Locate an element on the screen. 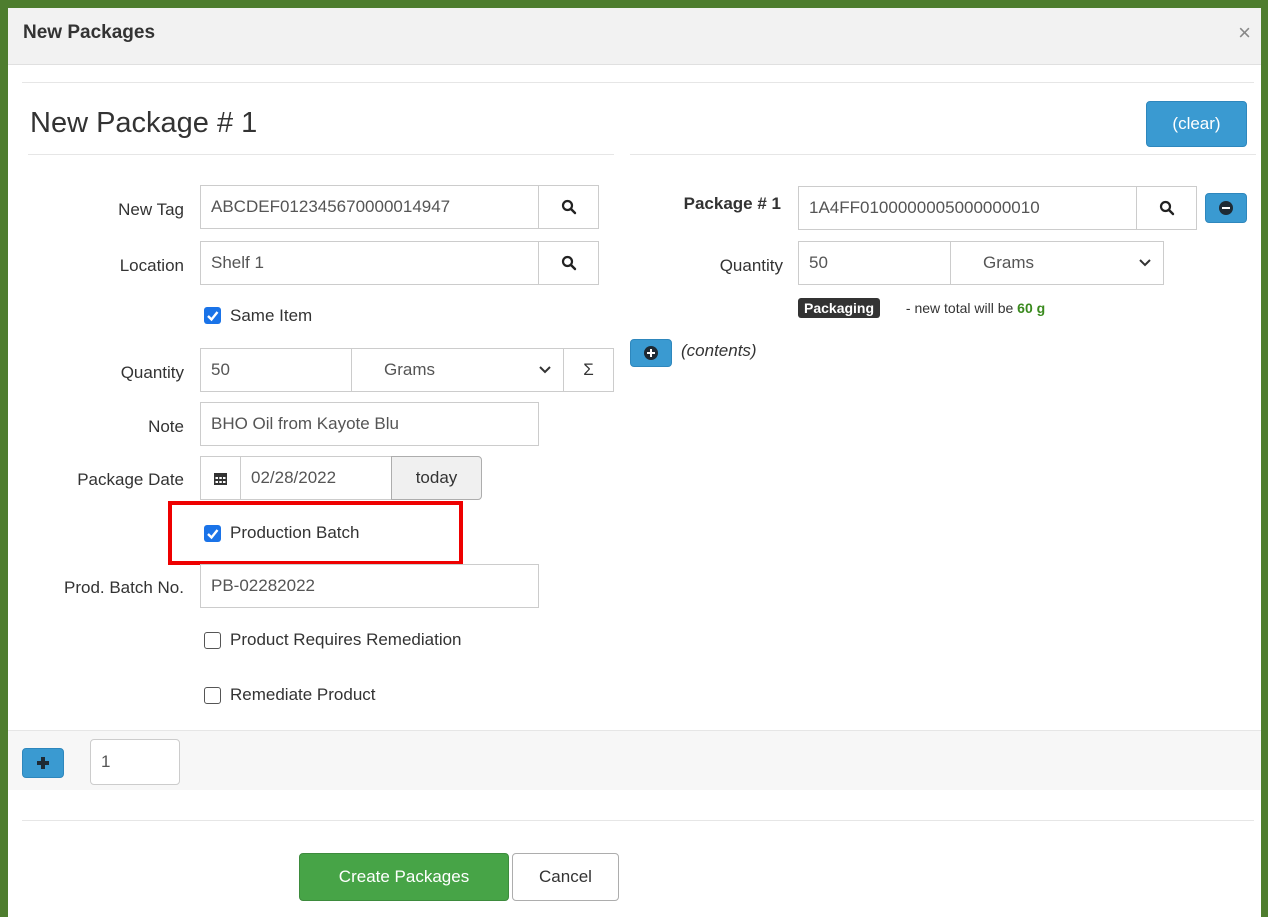  calendar-icon is located at coordinates (220, 478).